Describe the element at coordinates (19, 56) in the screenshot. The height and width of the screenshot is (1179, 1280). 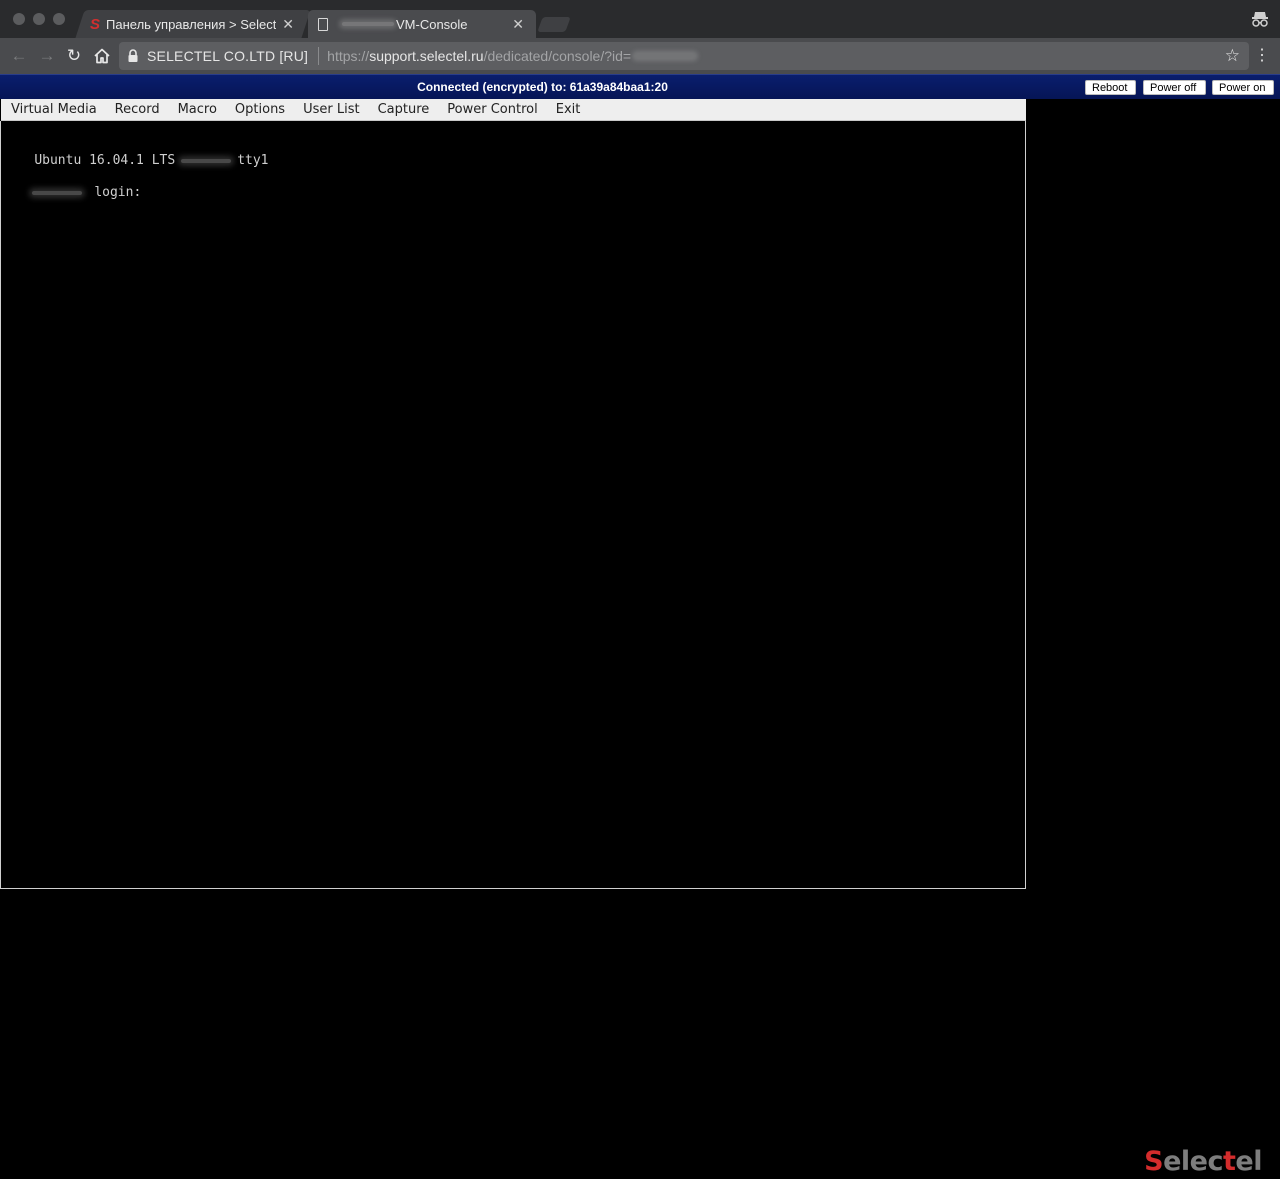
I see `back-arrow-icon: ←` at that location.